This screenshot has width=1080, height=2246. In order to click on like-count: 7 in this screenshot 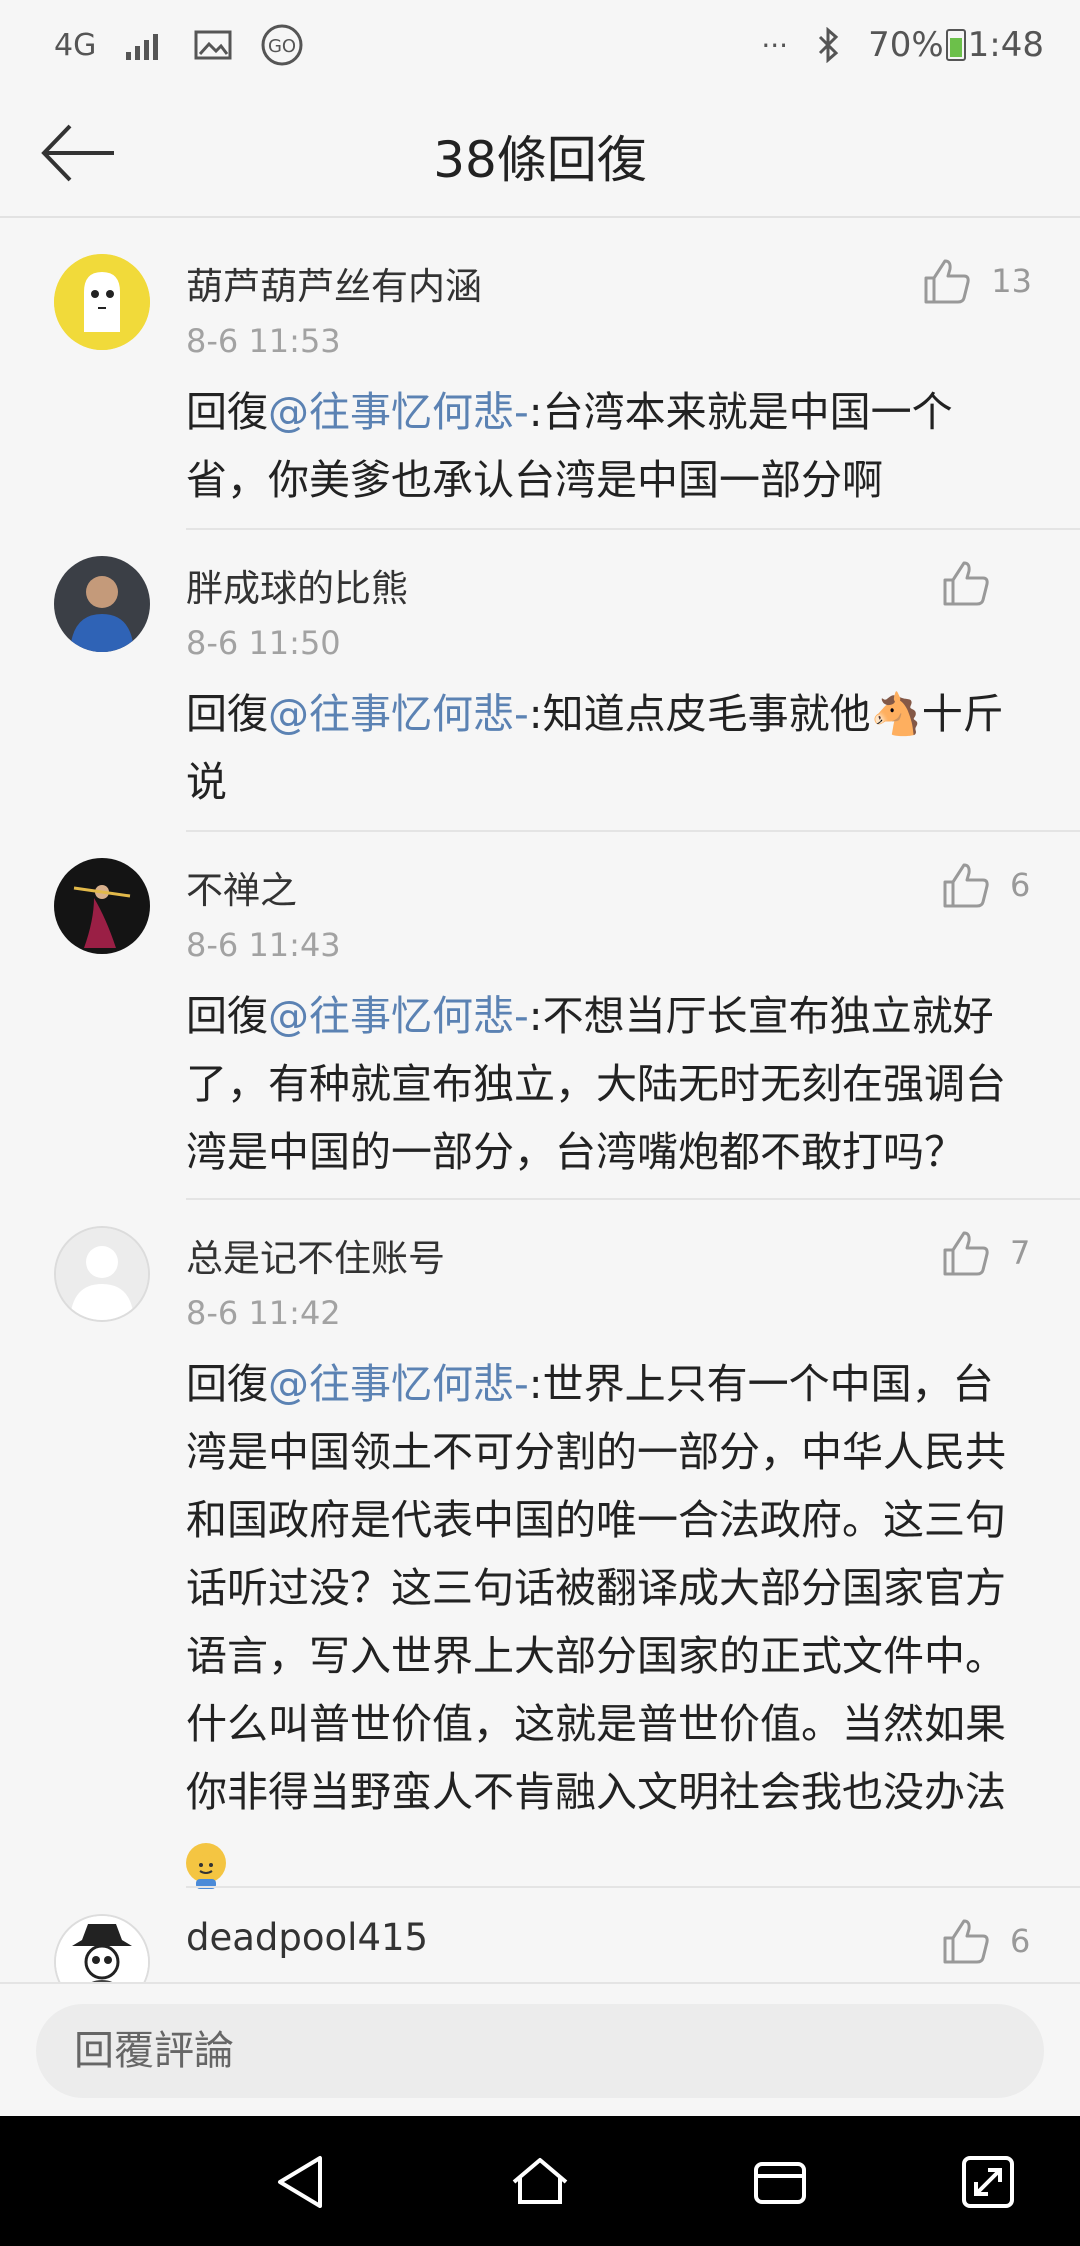, I will do `click(1020, 1253)`.